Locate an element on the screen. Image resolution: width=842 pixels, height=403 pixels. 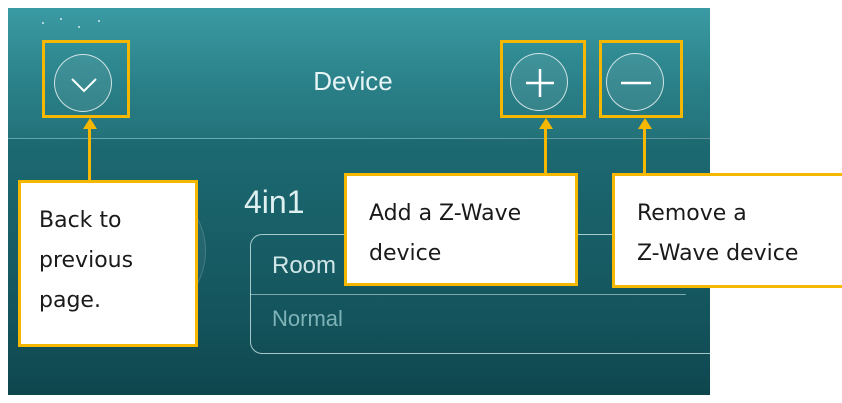
back-connector is located at coordinates (89, 155).